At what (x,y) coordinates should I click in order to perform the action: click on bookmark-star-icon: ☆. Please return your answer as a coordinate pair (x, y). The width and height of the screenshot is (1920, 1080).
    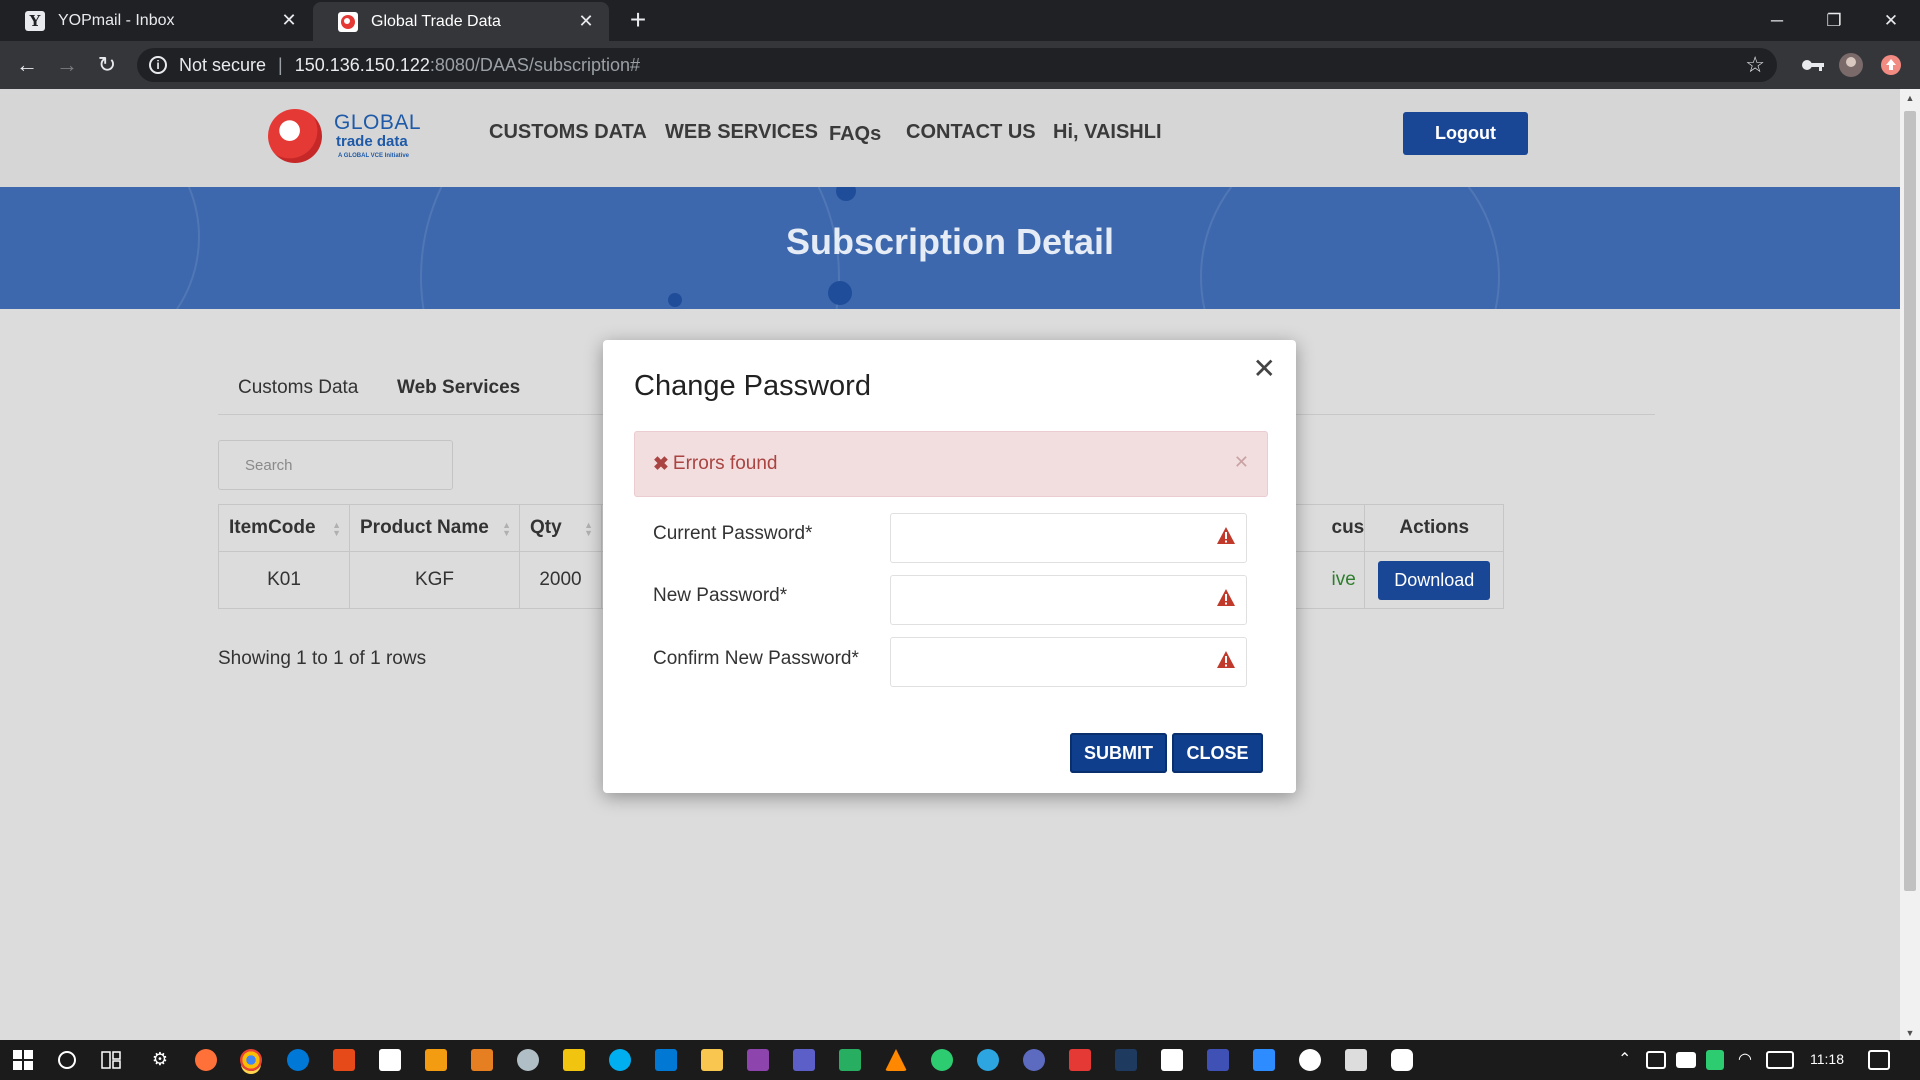
    Looking at the image, I should click on (1755, 65).